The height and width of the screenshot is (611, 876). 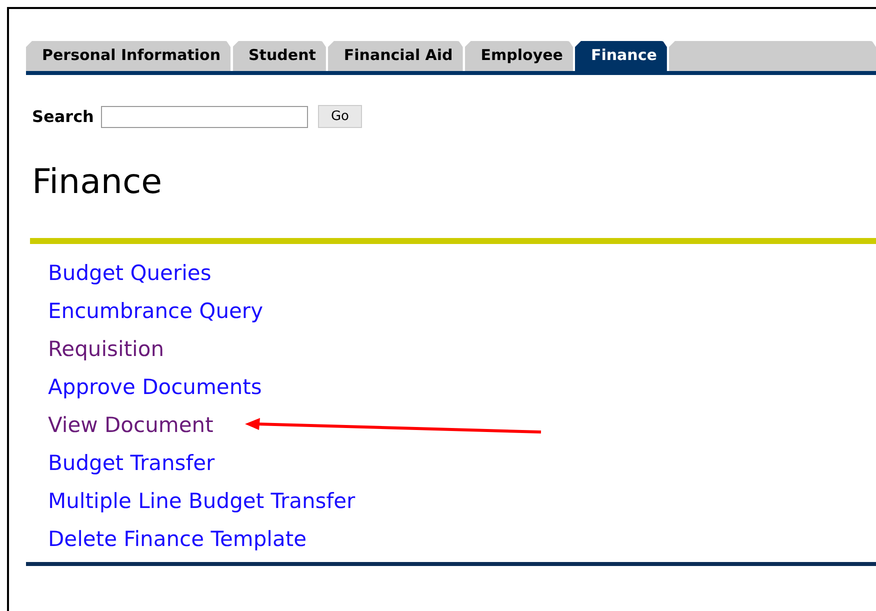 What do you see at coordinates (340, 116) in the screenshot?
I see `go-button: Go` at bounding box center [340, 116].